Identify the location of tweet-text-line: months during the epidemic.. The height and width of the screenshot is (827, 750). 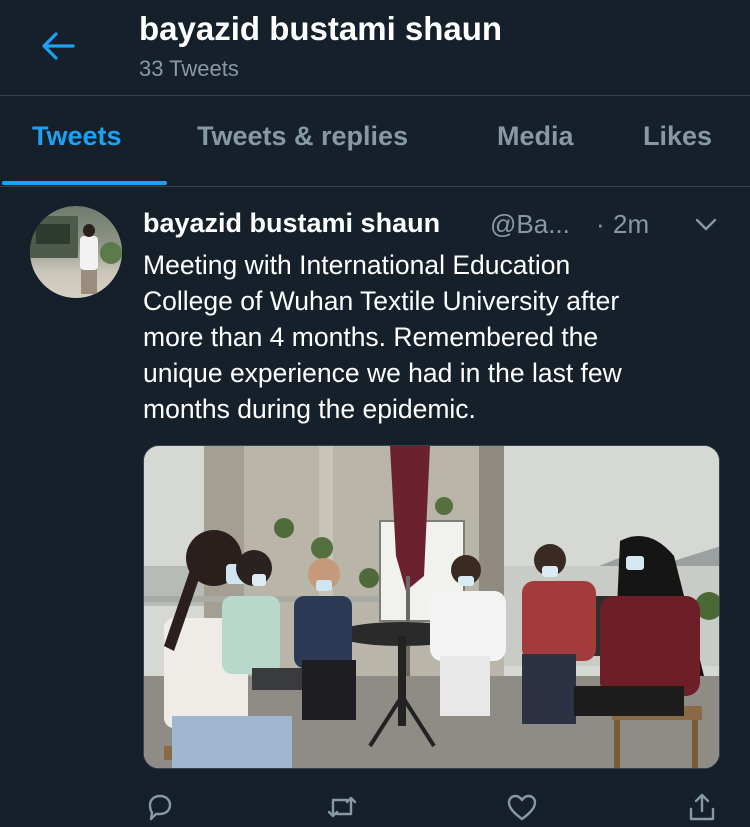
(309, 409).